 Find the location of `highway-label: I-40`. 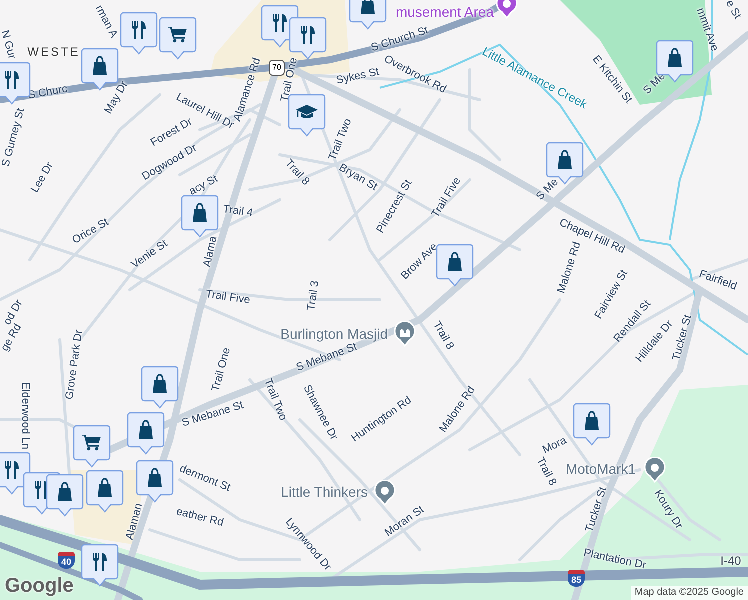

highway-label: I-40 is located at coordinates (731, 561).